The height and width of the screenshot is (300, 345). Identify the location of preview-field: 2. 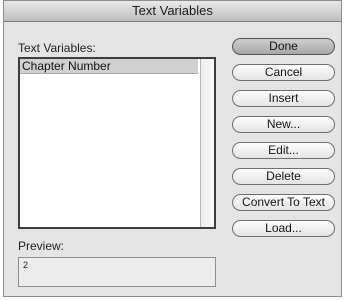
(117, 272).